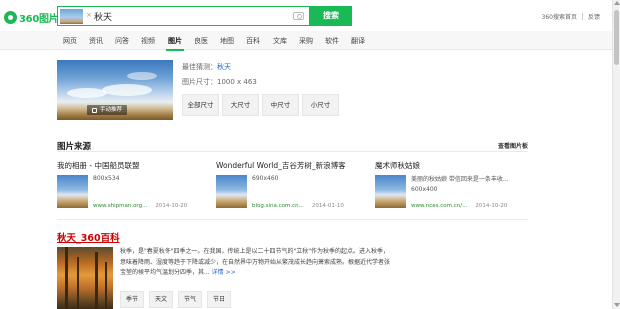 The height and width of the screenshot is (309, 620). Describe the element at coordinates (106, 178) in the screenshot. I see `source-dimensions: 800x534` at that location.